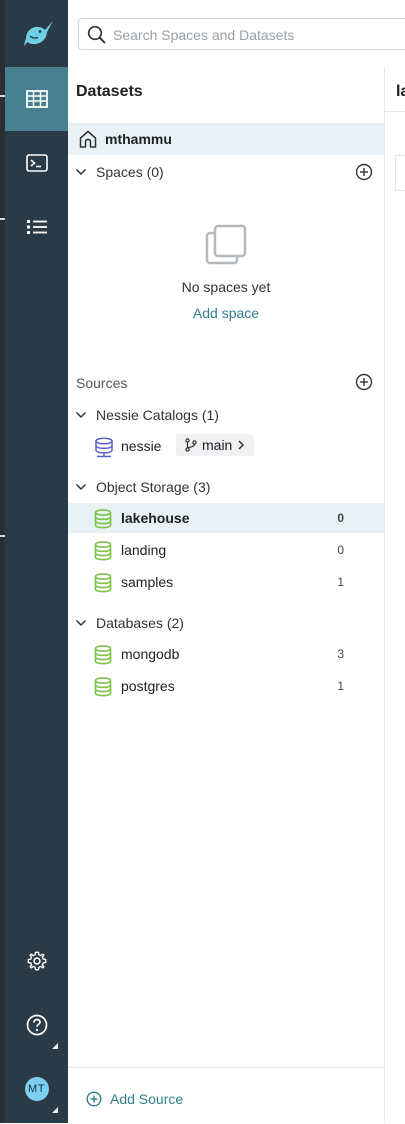  I want to click on source-name: postgres, so click(148, 686).